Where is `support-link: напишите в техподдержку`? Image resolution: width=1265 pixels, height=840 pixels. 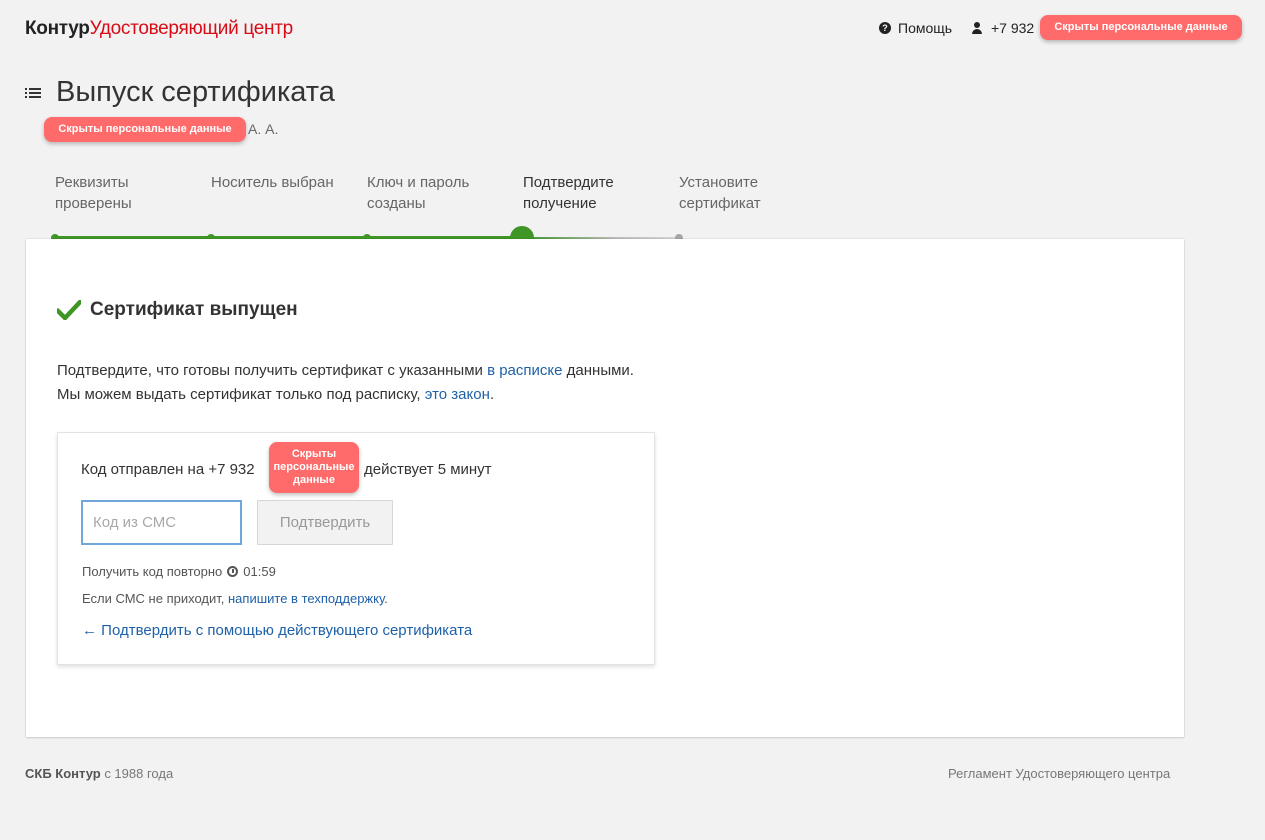 support-link: напишите в техподдержку is located at coordinates (306, 598).